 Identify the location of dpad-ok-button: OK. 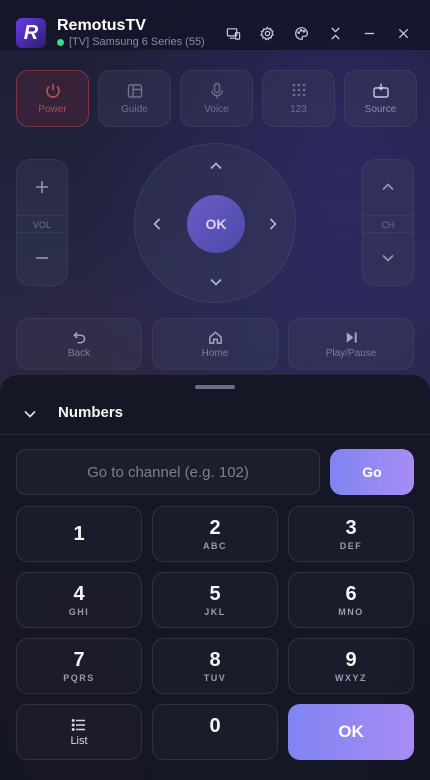
(216, 224).